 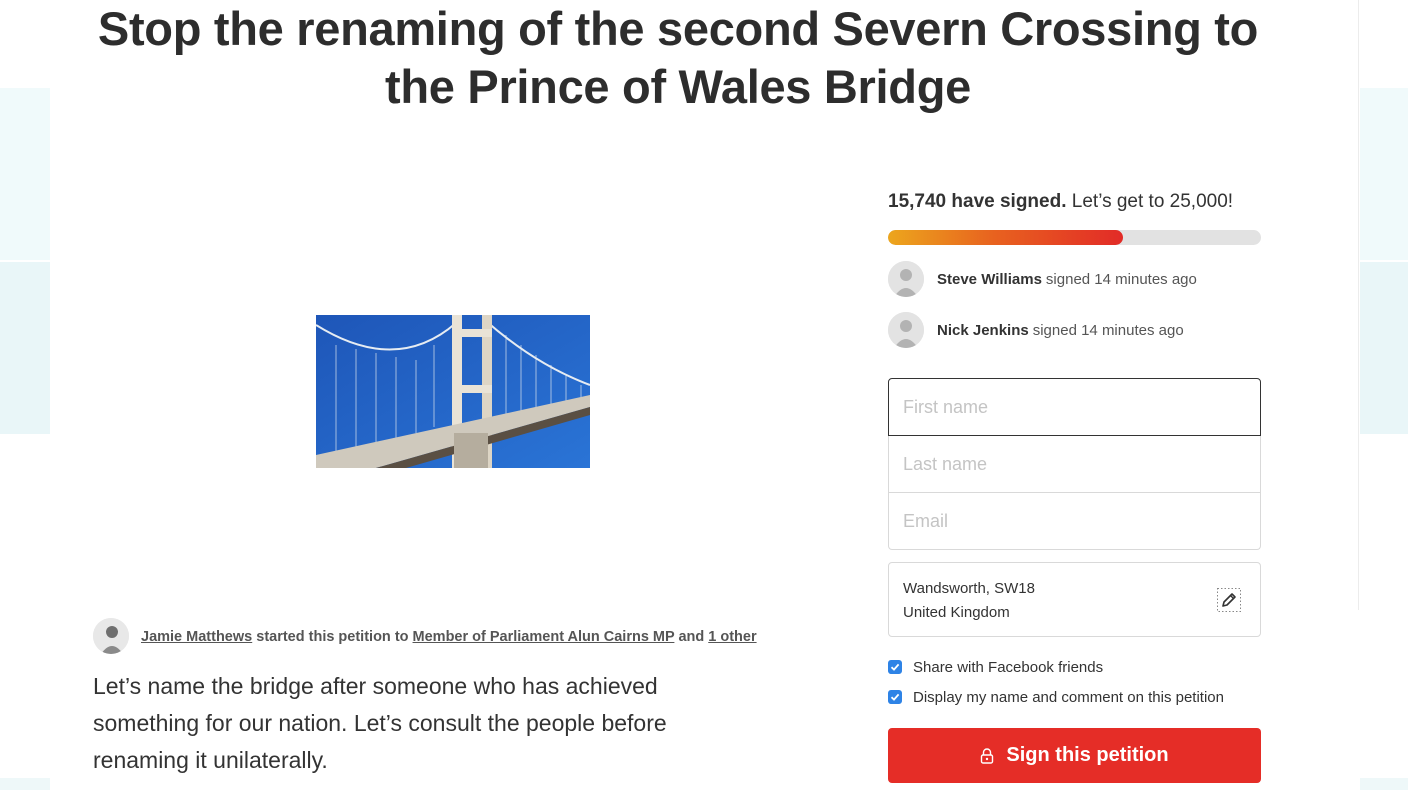 I want to click on sign-form, so click(x=1074, y=464).